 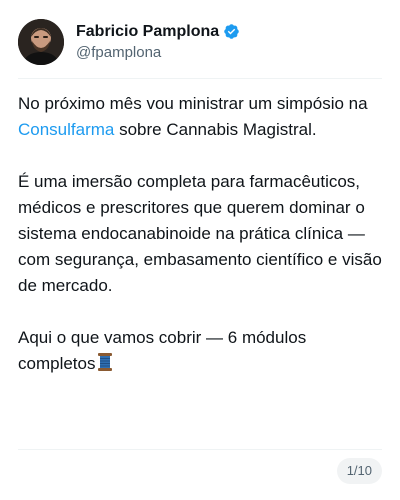 I want to click on header-divider, so click(x=200, y=78).